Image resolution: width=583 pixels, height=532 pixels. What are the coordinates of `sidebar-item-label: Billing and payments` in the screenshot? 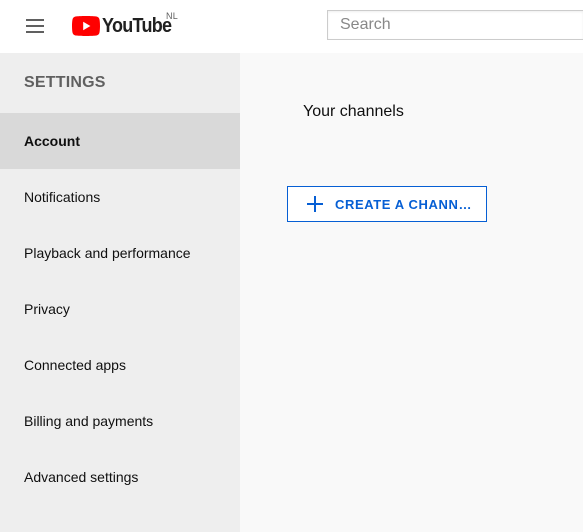 It's located at (89, 421).